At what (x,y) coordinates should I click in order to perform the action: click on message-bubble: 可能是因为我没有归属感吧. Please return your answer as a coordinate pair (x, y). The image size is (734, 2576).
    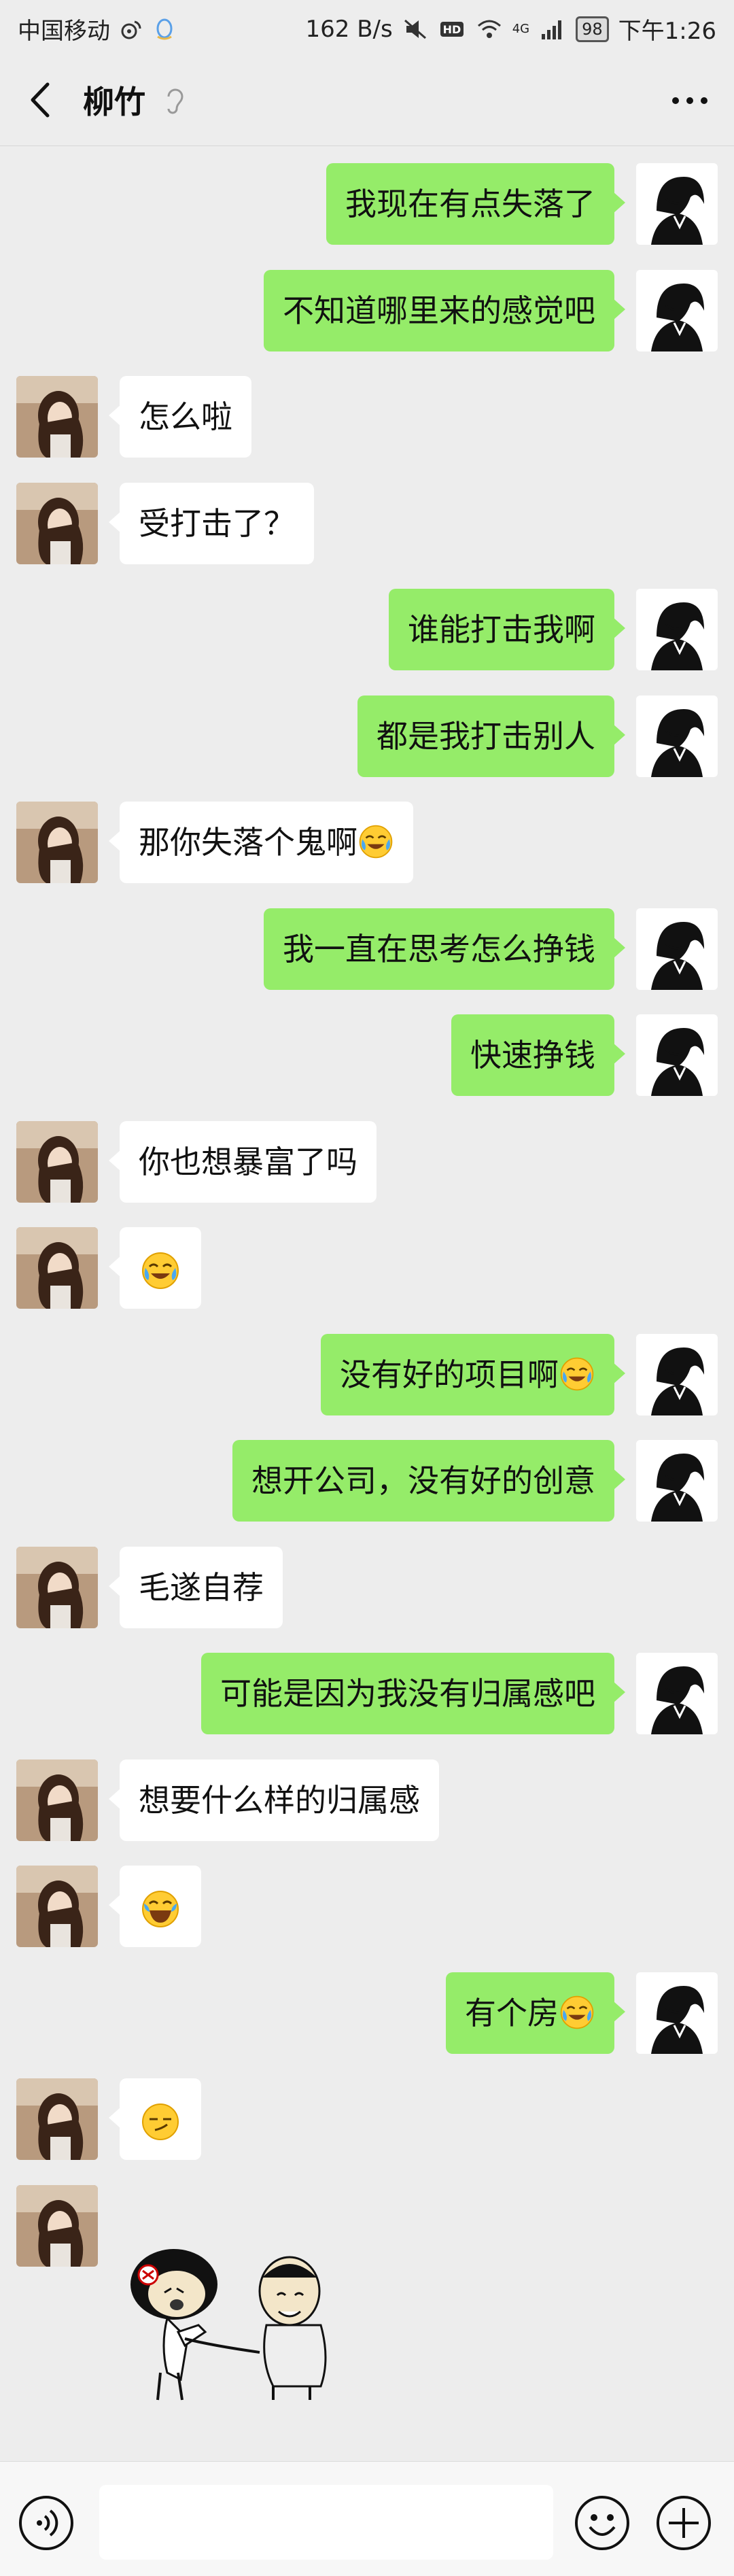
    Looking at the image, I should click on (413, 1693).